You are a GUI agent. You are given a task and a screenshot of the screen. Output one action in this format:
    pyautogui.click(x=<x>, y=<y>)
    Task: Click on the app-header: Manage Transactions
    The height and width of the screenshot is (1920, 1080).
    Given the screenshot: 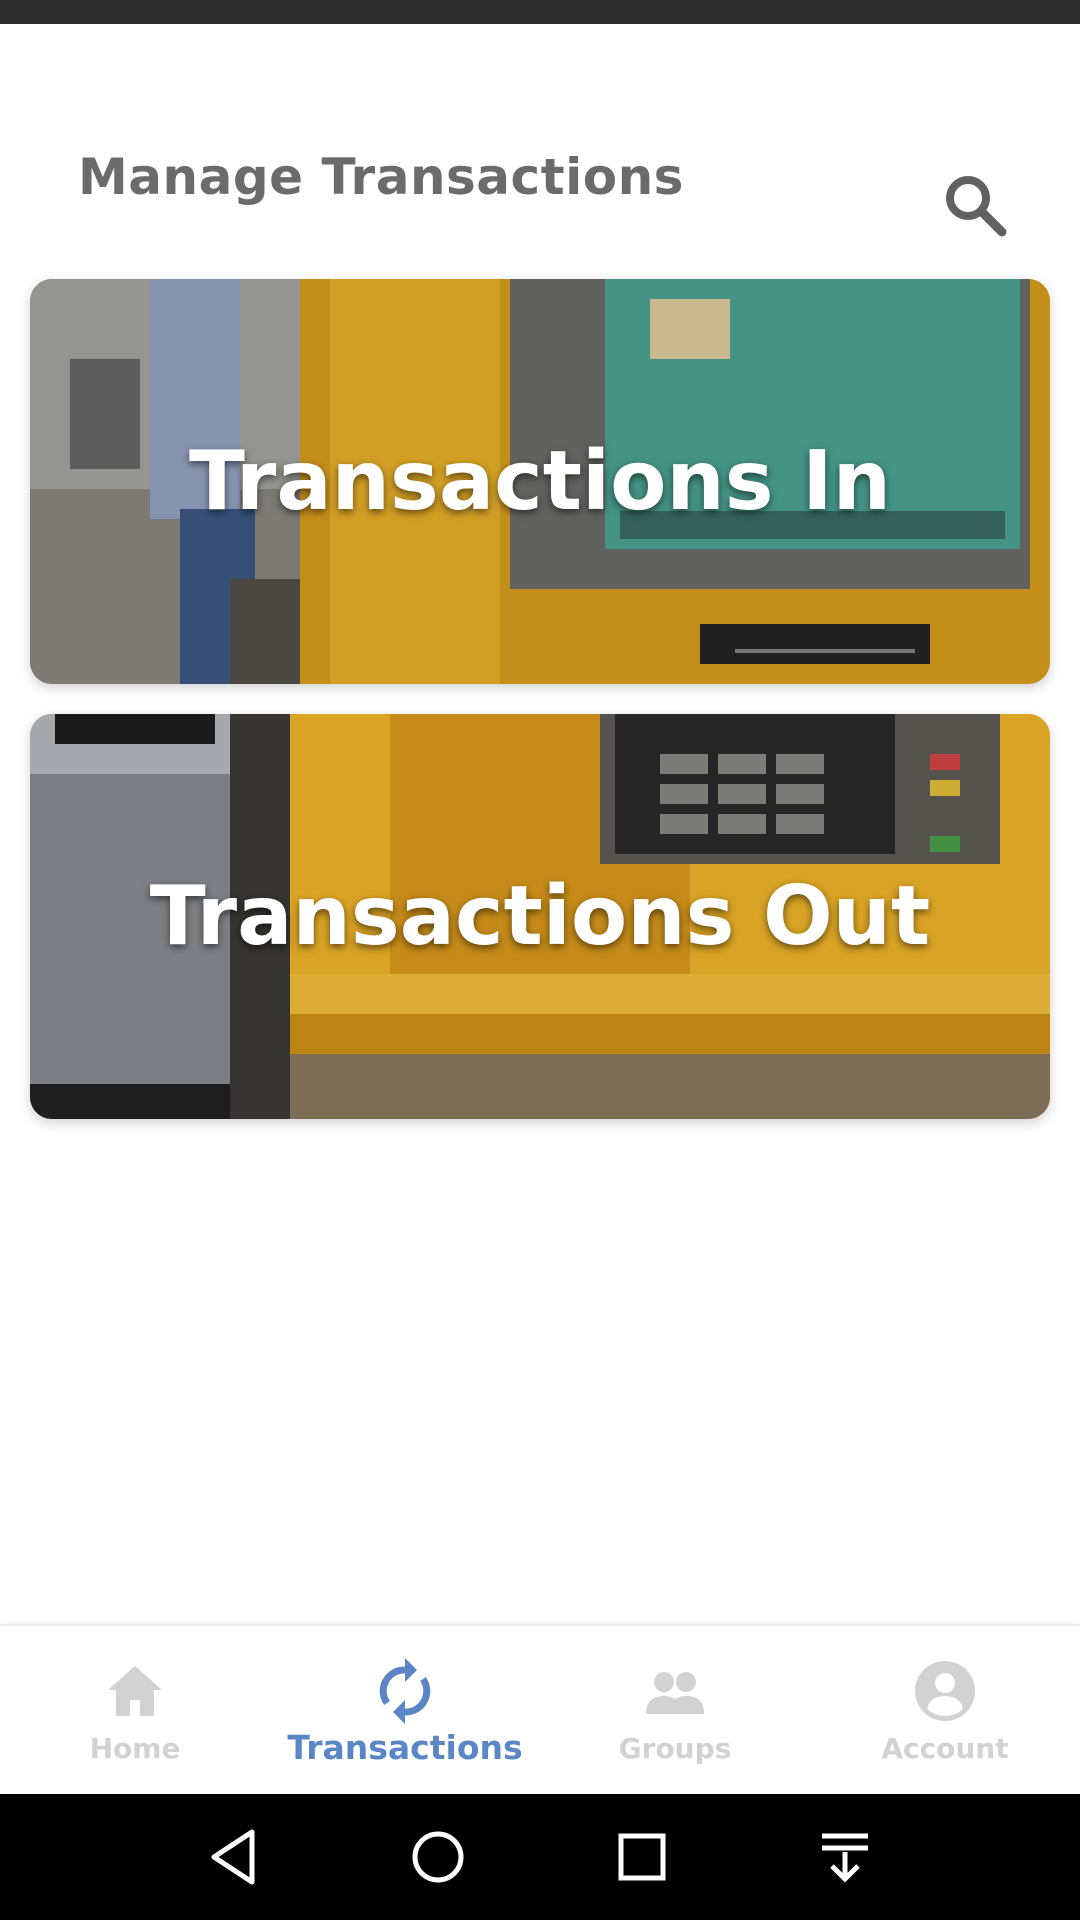 What is the action you would take?
    pyautogui.click(x=540, y=144)
    